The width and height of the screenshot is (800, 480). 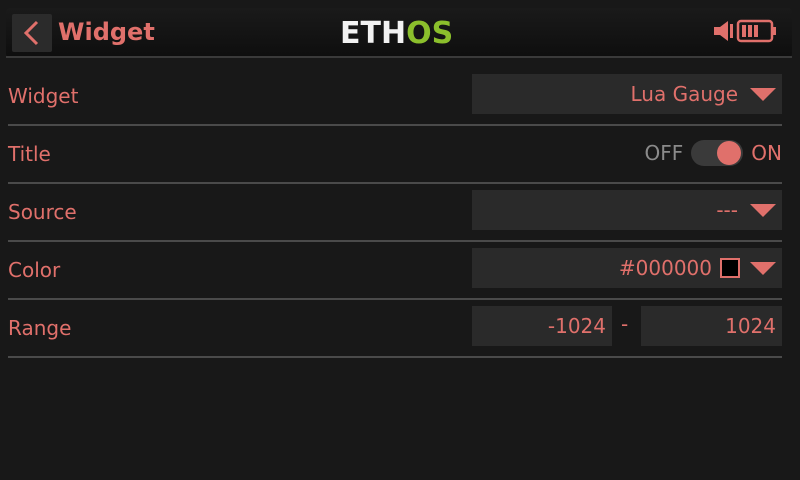 What do you see at coordinates (395, 97) in the screenshot?
I see `row-widget: Widget Lua Gauge` at bounding box center [395, 97].